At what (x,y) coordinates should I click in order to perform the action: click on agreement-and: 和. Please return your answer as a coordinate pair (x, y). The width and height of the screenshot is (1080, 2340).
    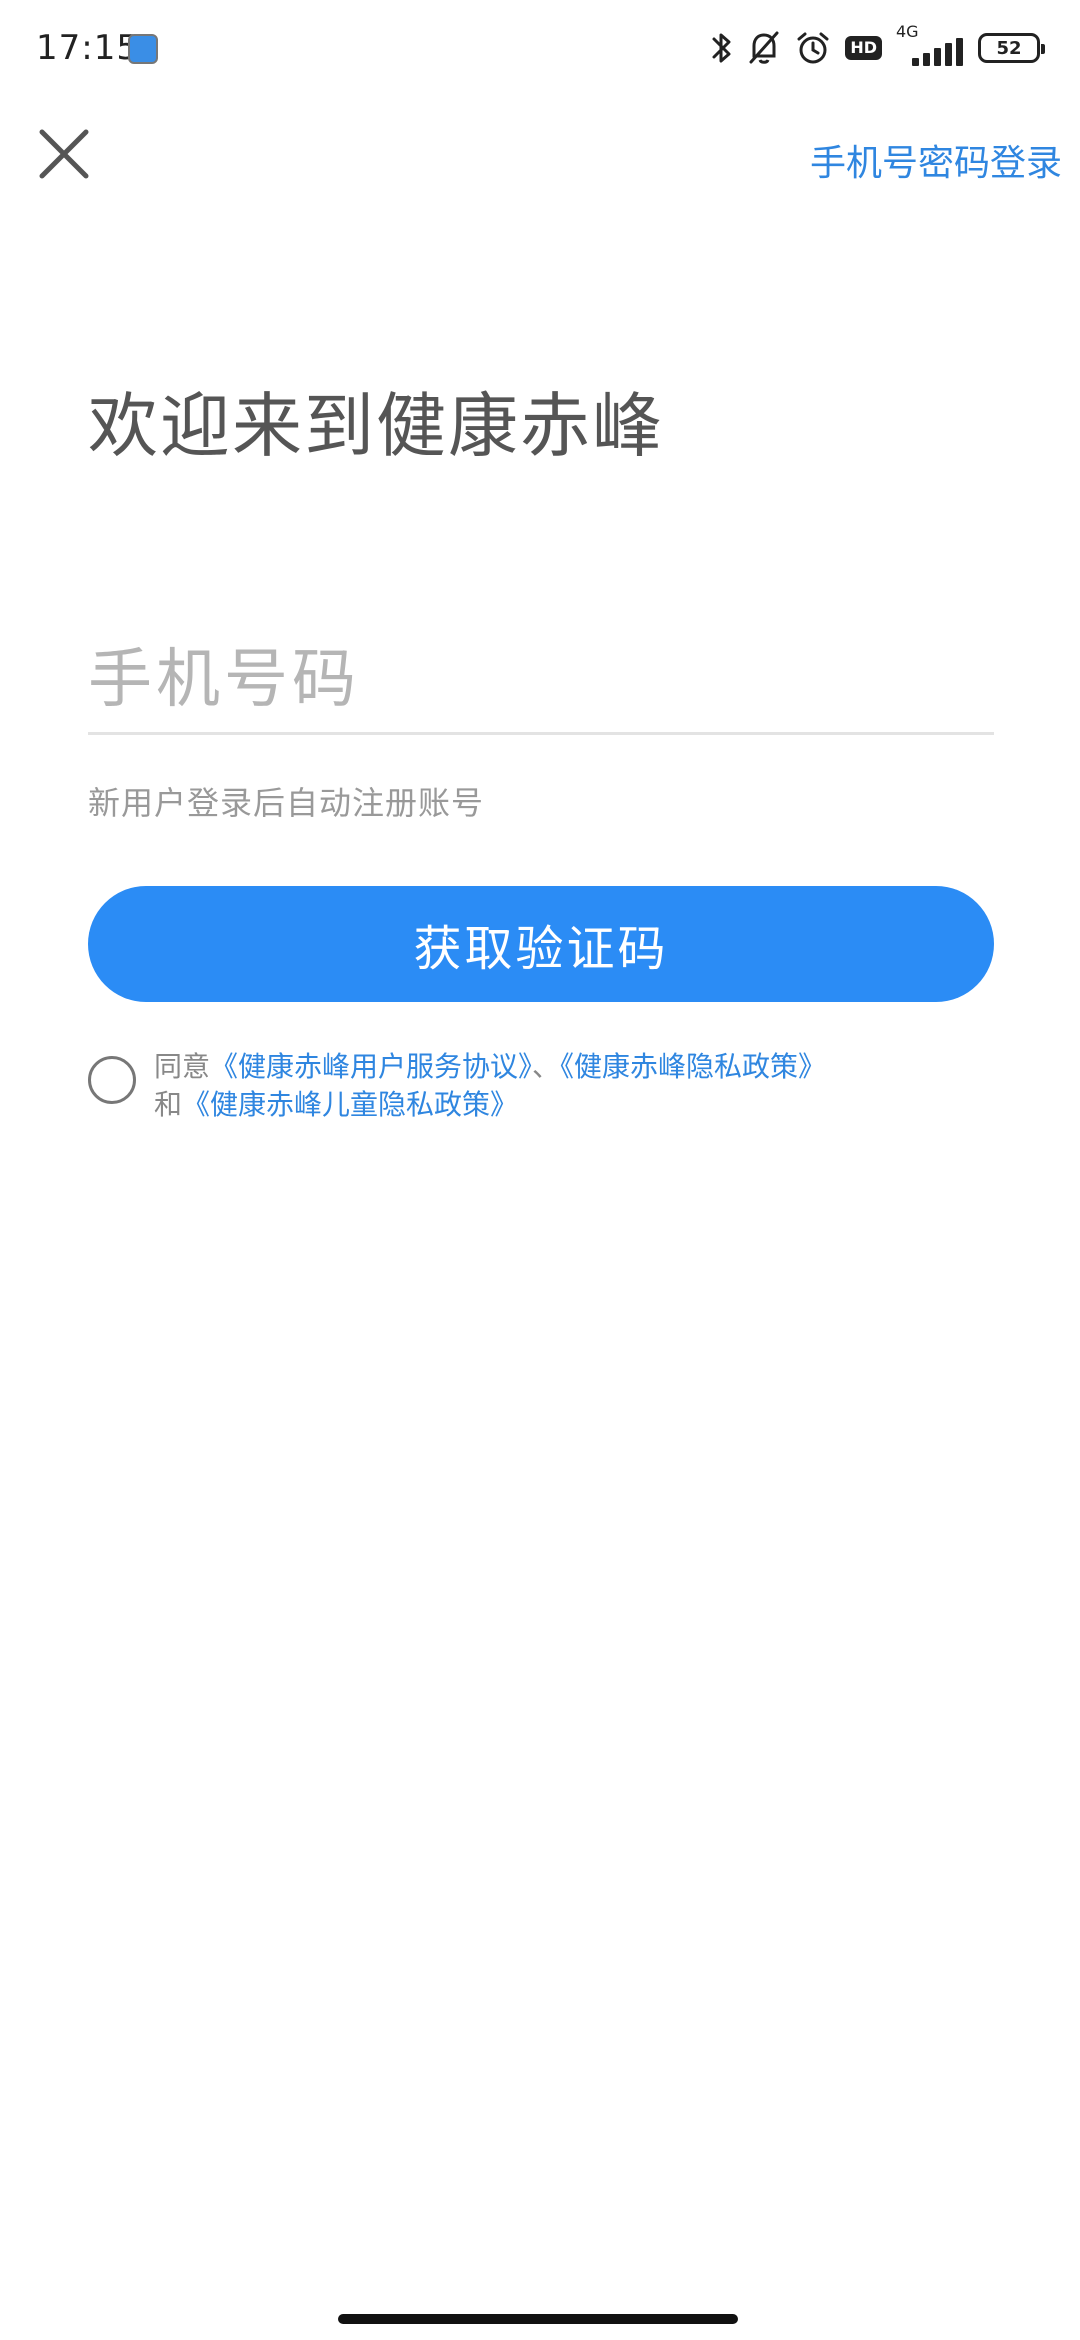
    Looking at the image, I should click on (168, 1104).